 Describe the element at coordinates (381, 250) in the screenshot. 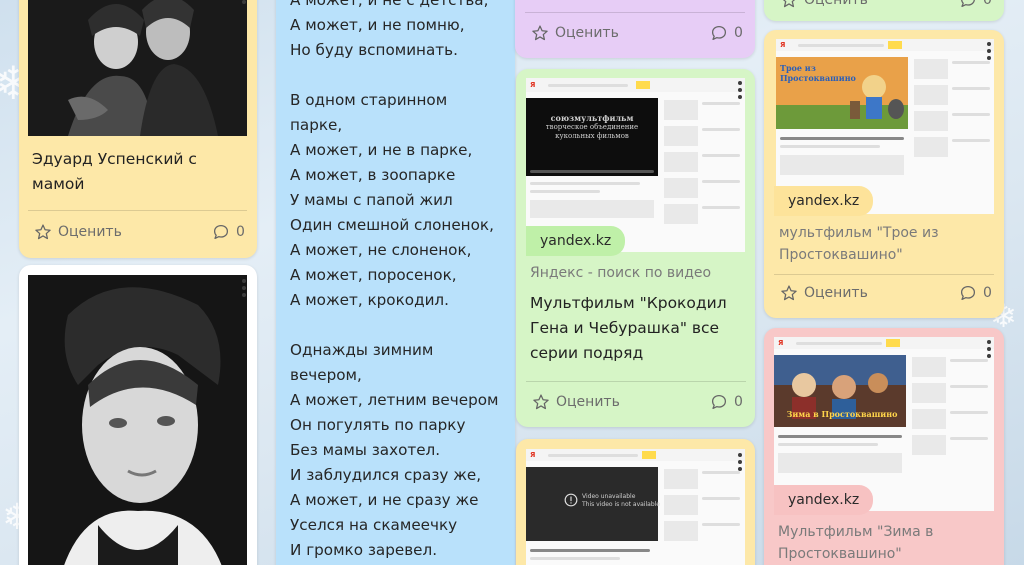

I see `poem-line: А может, не слоненок,` at that location.